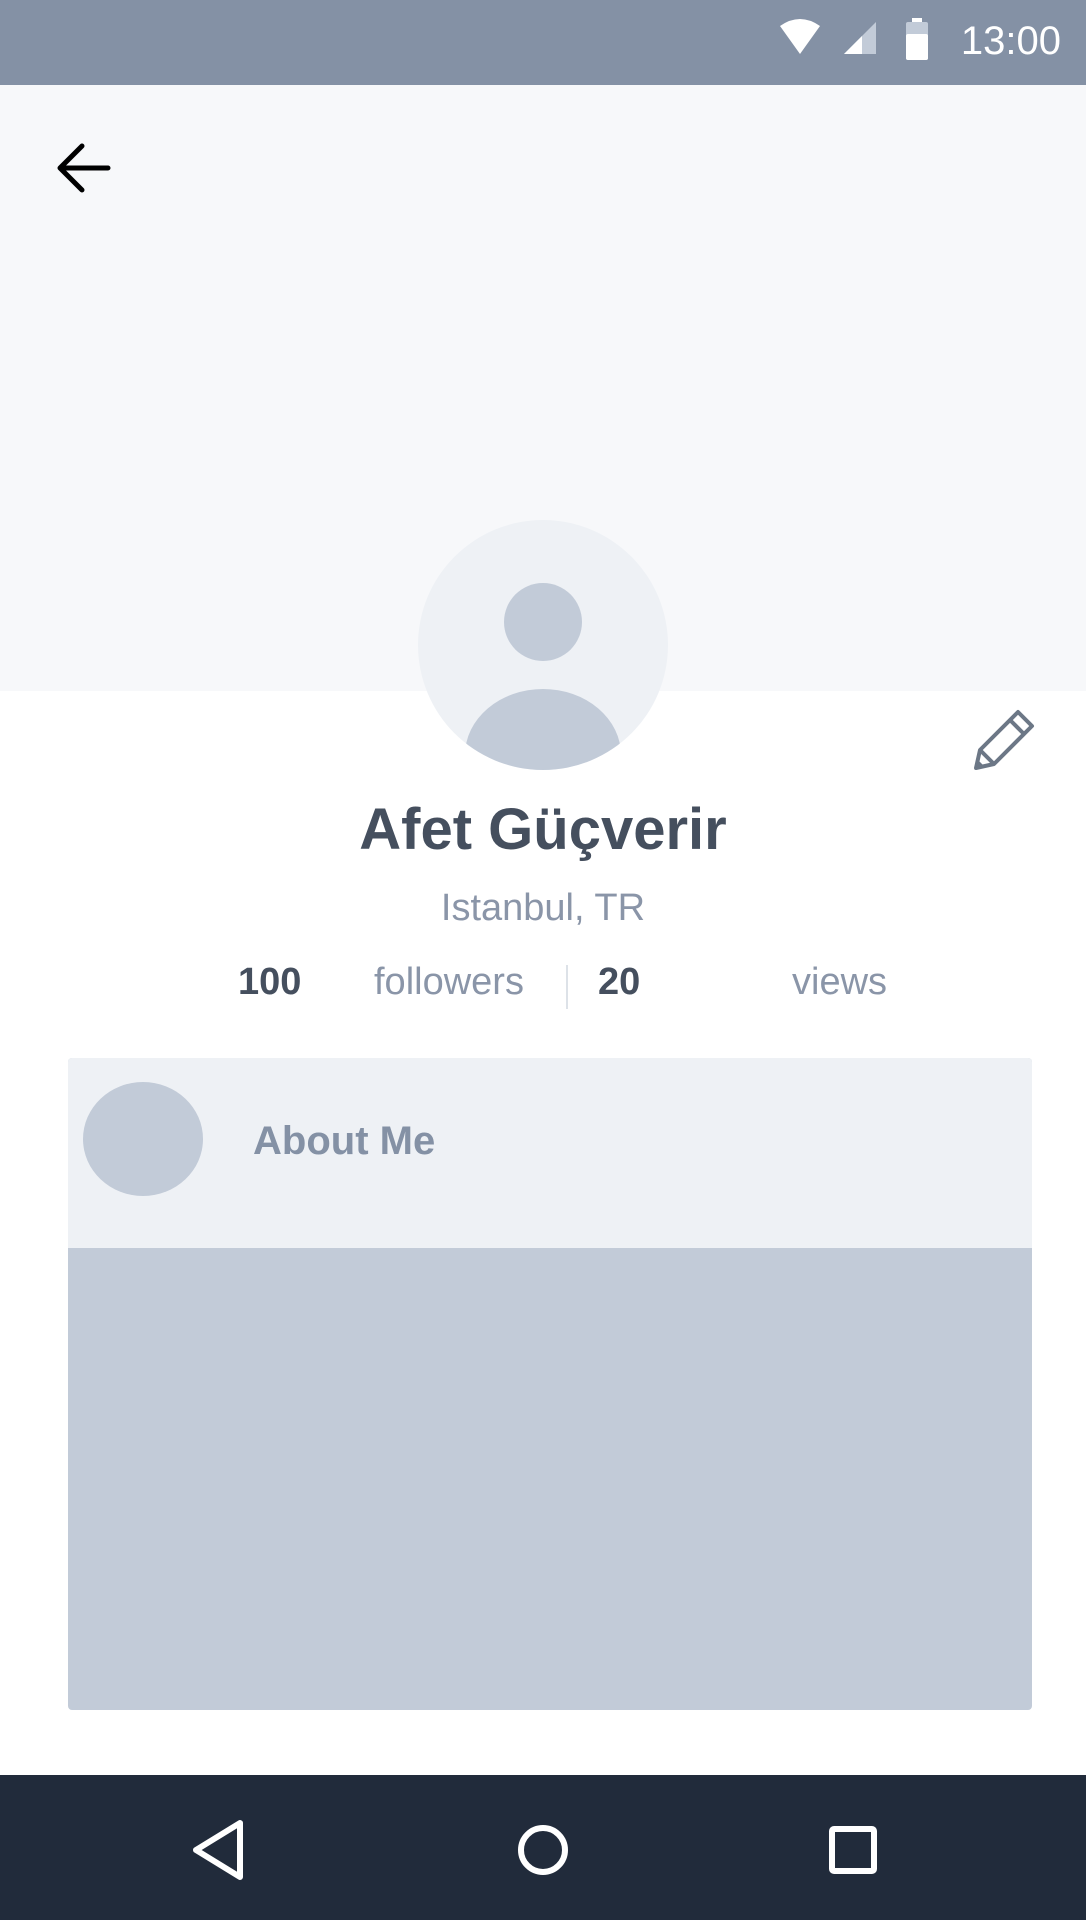 The height and width of the screenshot is (1920, 1086). I want to click on back-button, so click(84, 168).